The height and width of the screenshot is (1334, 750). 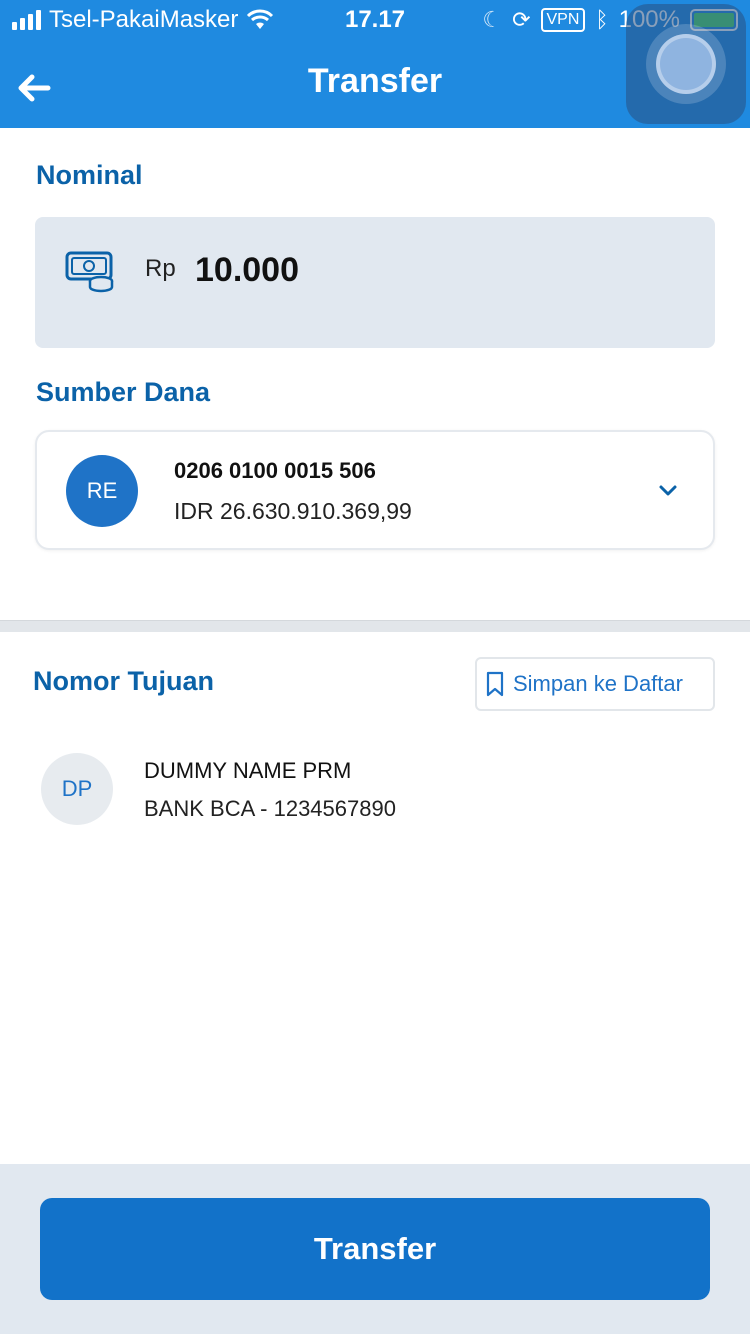 What do you see at coordinates (247, 270) in the screenshot?
I see `amount-value: 10.000` at bounding box center [247, 270].